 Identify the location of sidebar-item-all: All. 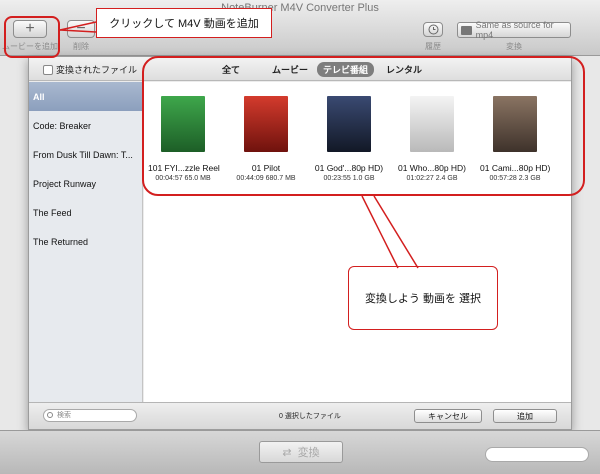
(86, 96).